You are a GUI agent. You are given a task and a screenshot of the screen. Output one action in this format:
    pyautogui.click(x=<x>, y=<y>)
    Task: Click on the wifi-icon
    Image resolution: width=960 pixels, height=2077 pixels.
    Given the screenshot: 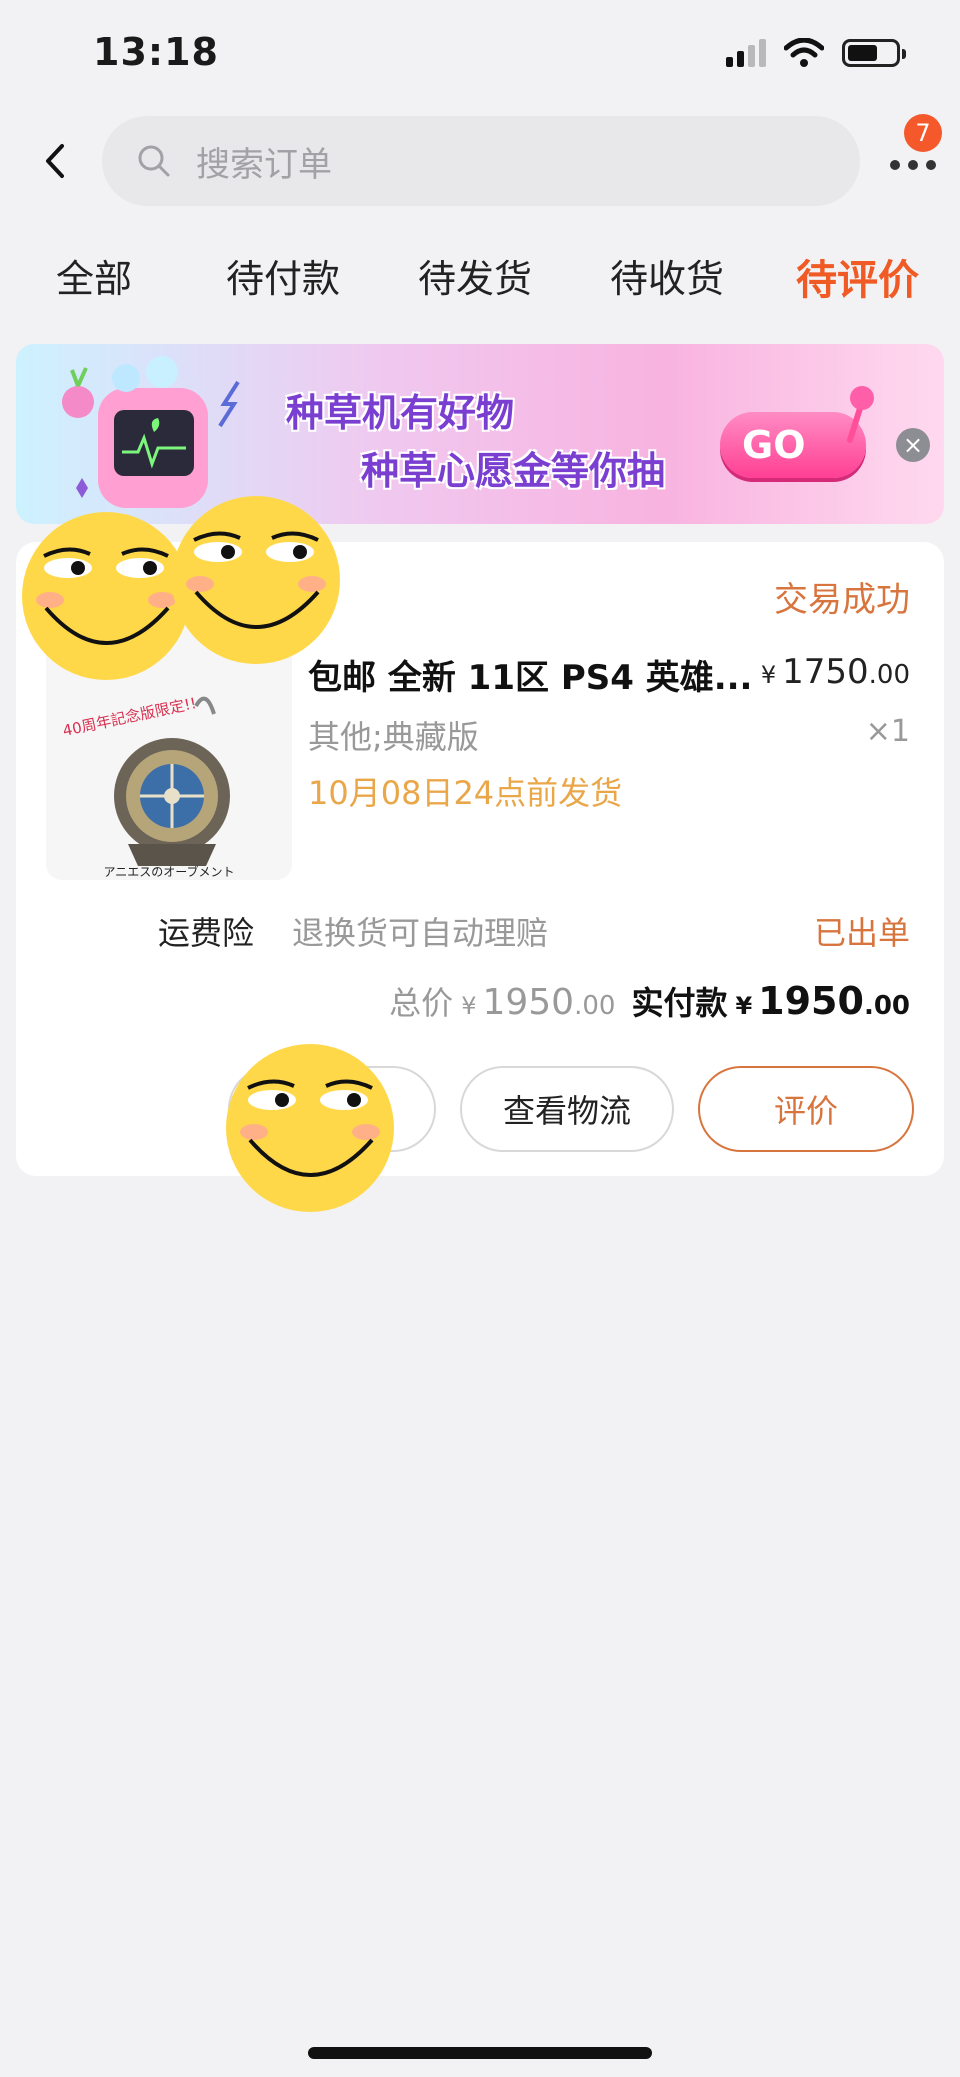 What is the action you would take?
    pyautogui.click(x=804, y=52)
    